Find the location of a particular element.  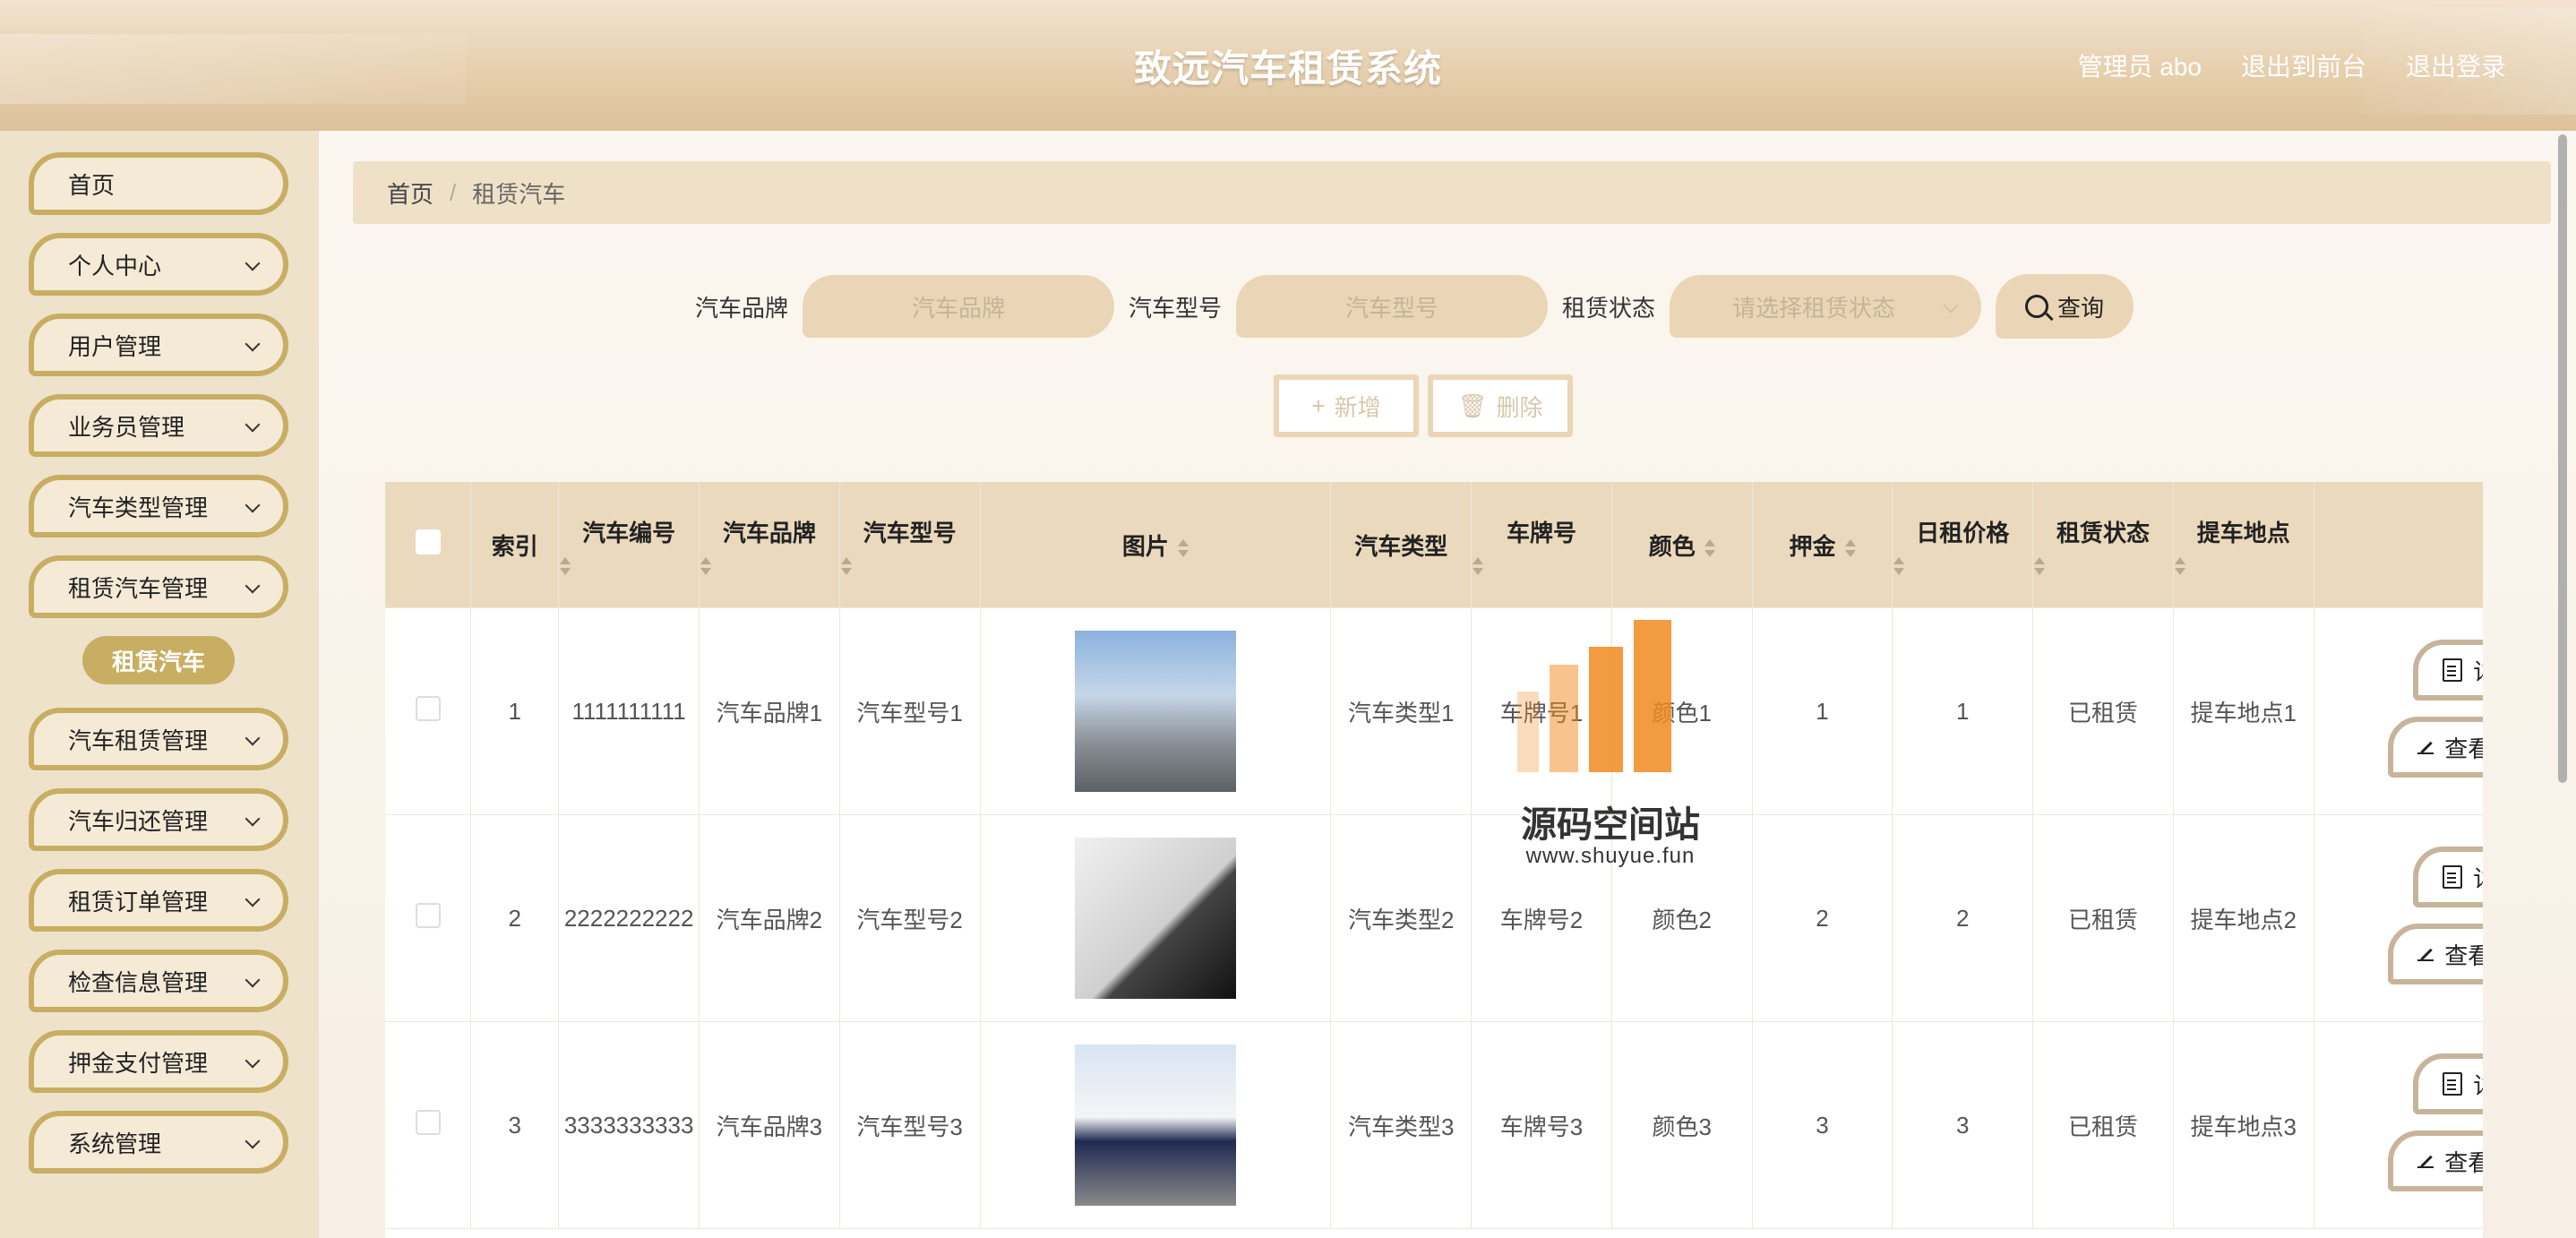

add-button: + 新增 is located at coordinates (1346, 405).